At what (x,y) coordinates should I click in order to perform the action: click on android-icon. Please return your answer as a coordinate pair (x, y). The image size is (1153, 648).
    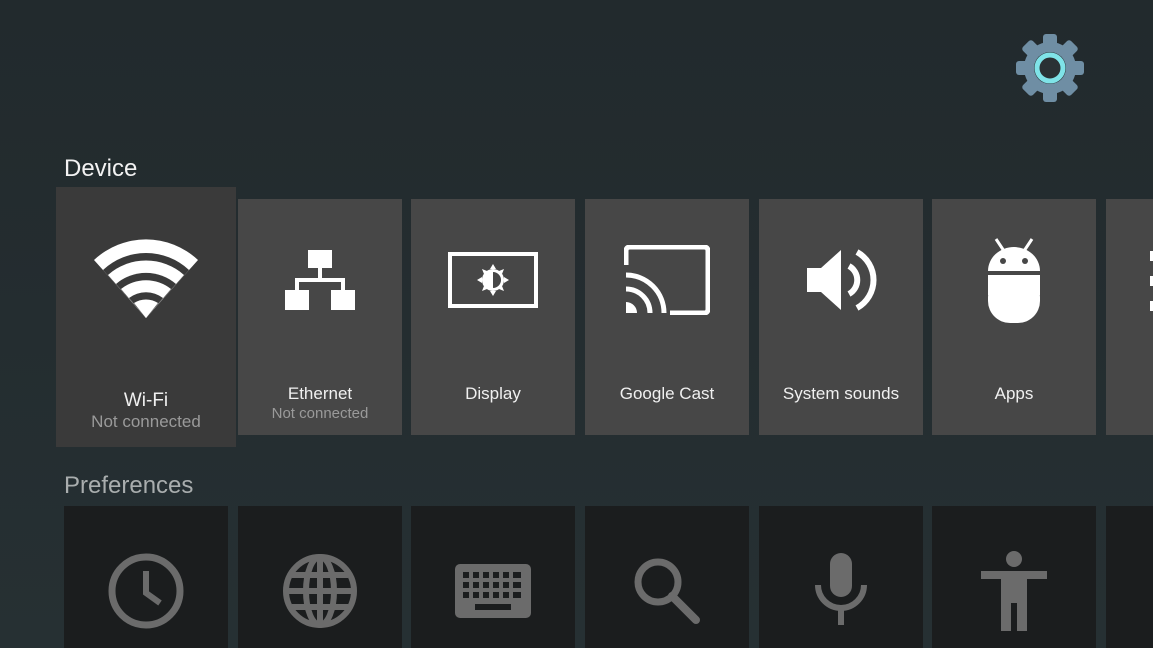
    Looking at the image, I should click on (1014, 280).